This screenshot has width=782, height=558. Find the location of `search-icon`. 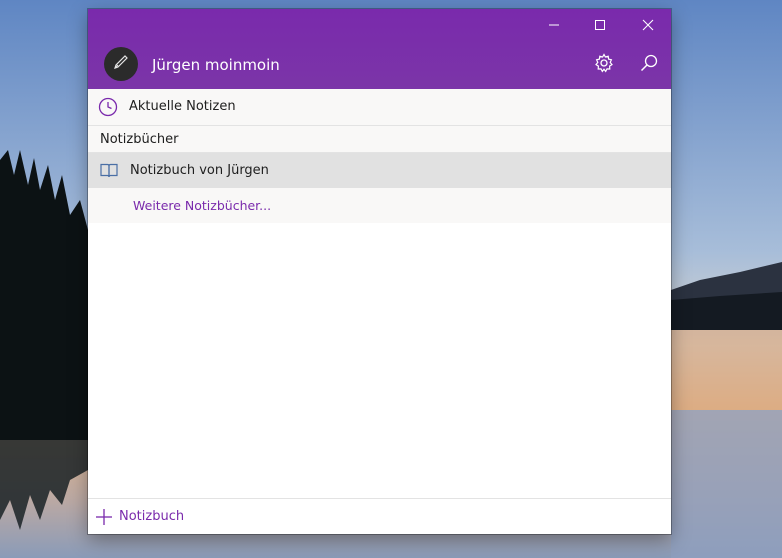

search-icon is located at coordinates (649, 65).